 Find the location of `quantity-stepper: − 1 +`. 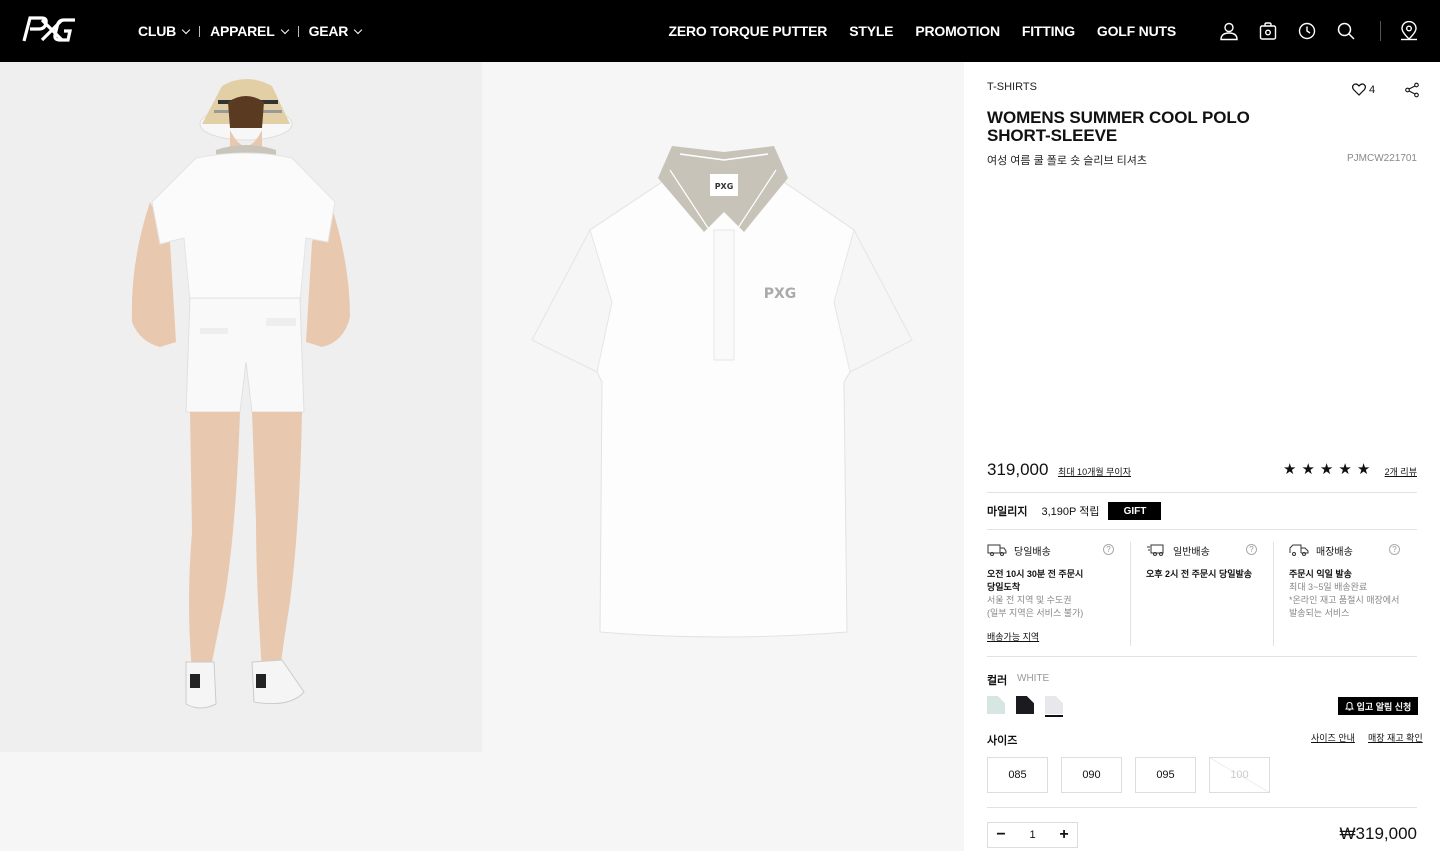

quantity-stepper: − 1 + is located at coordinates (1032, 835).